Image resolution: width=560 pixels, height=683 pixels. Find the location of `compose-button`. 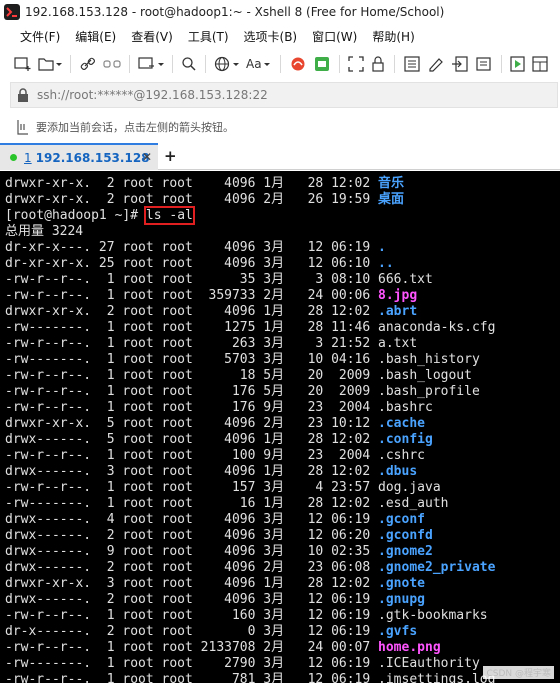

compose-button is located at coordinates (484, 64).